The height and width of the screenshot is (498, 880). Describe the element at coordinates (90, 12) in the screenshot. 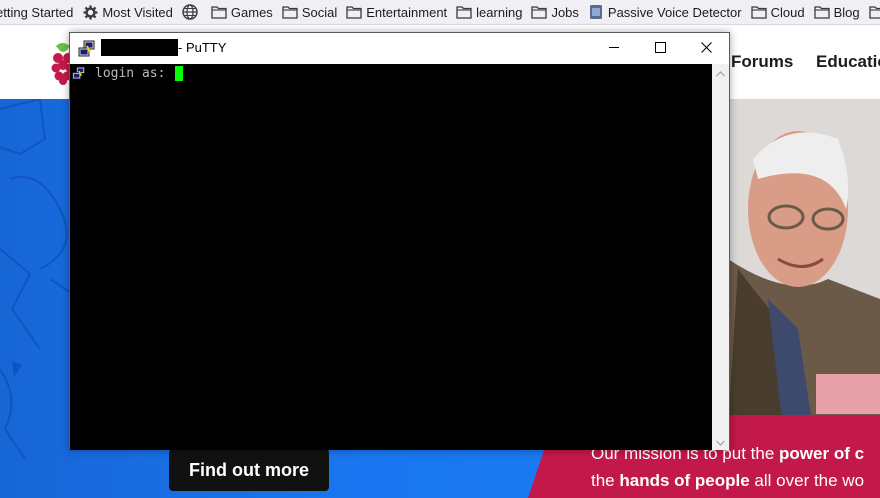

I see `gear-icon` at that location.